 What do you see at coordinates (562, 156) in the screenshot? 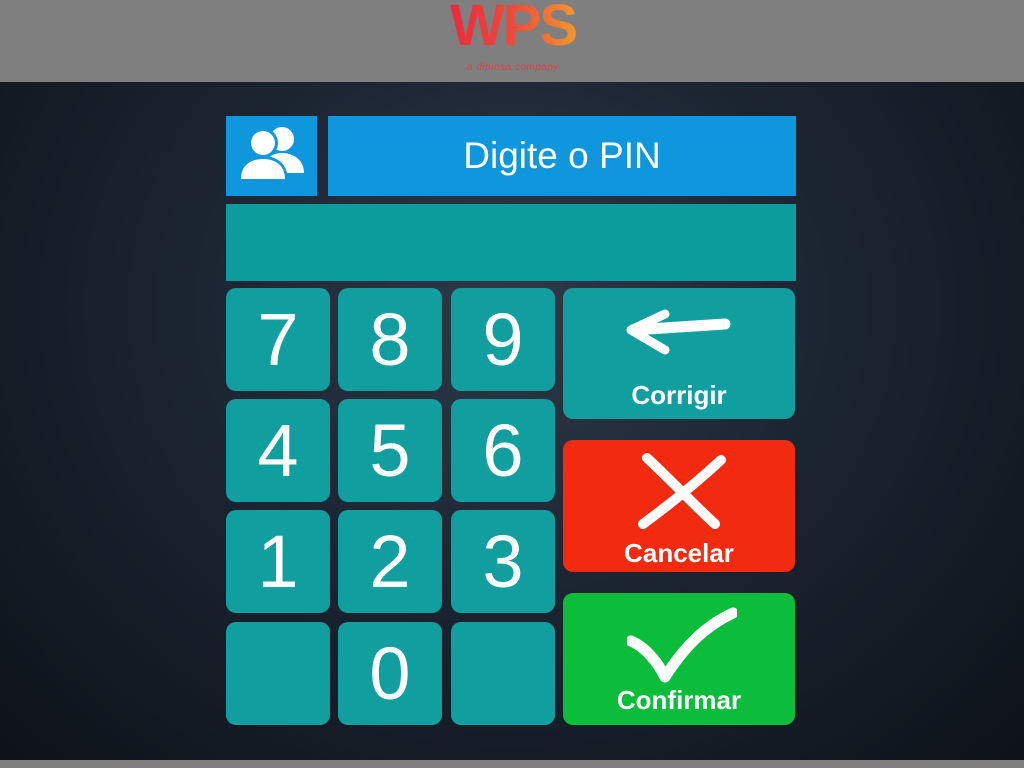
I see `pin-title: Digite o PIN` at bounding box center [562, 156].